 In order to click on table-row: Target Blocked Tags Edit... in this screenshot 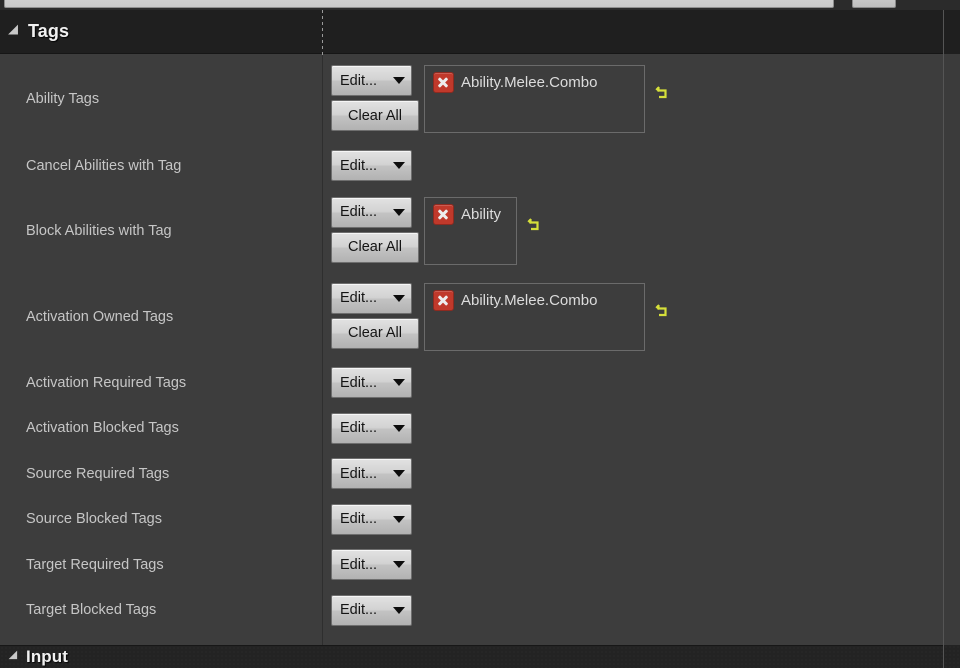, I will do `click(471, 610)`.